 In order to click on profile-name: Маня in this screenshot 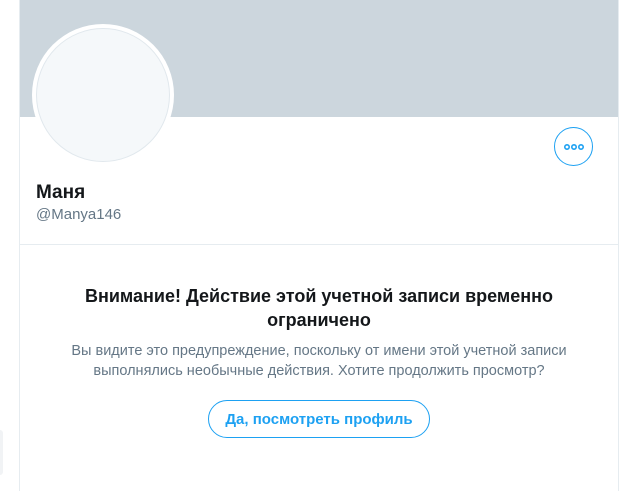, I will do `click(61, 192)`.